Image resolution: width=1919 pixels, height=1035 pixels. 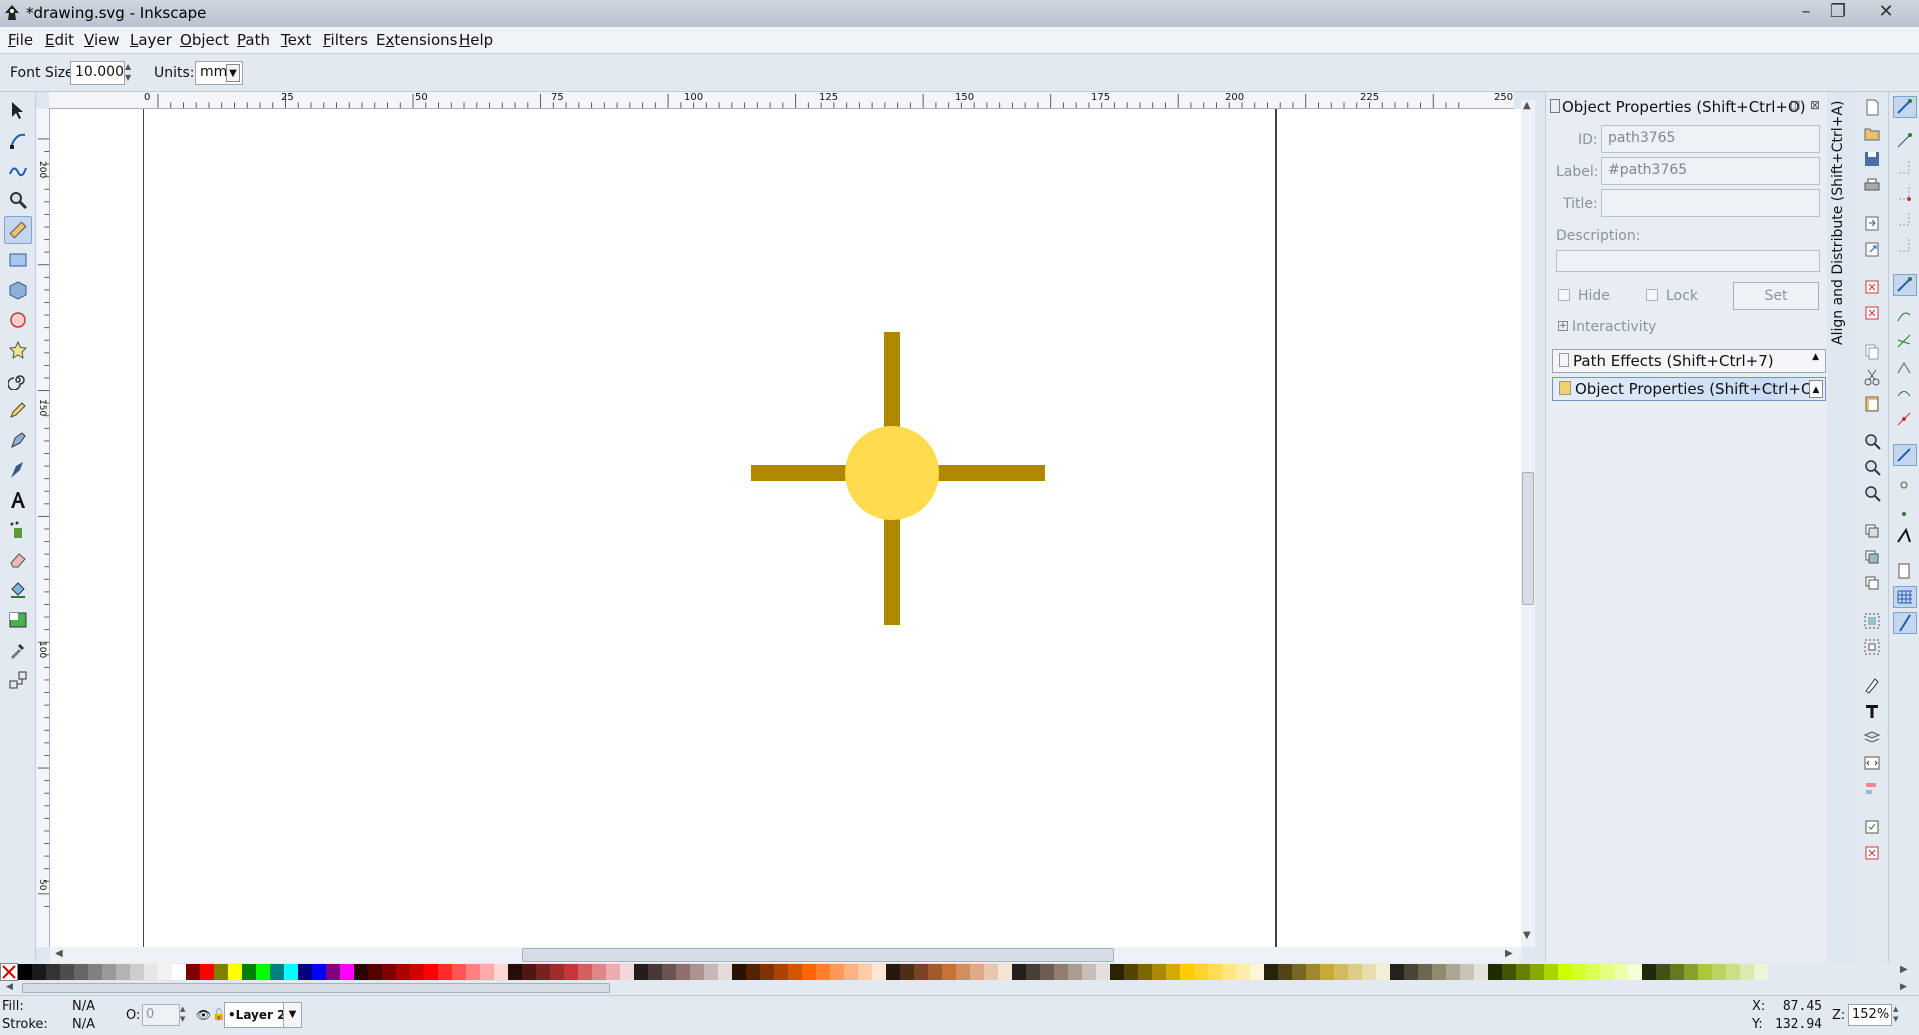 I want to click on selector-tool, so click(x=18, y=110).